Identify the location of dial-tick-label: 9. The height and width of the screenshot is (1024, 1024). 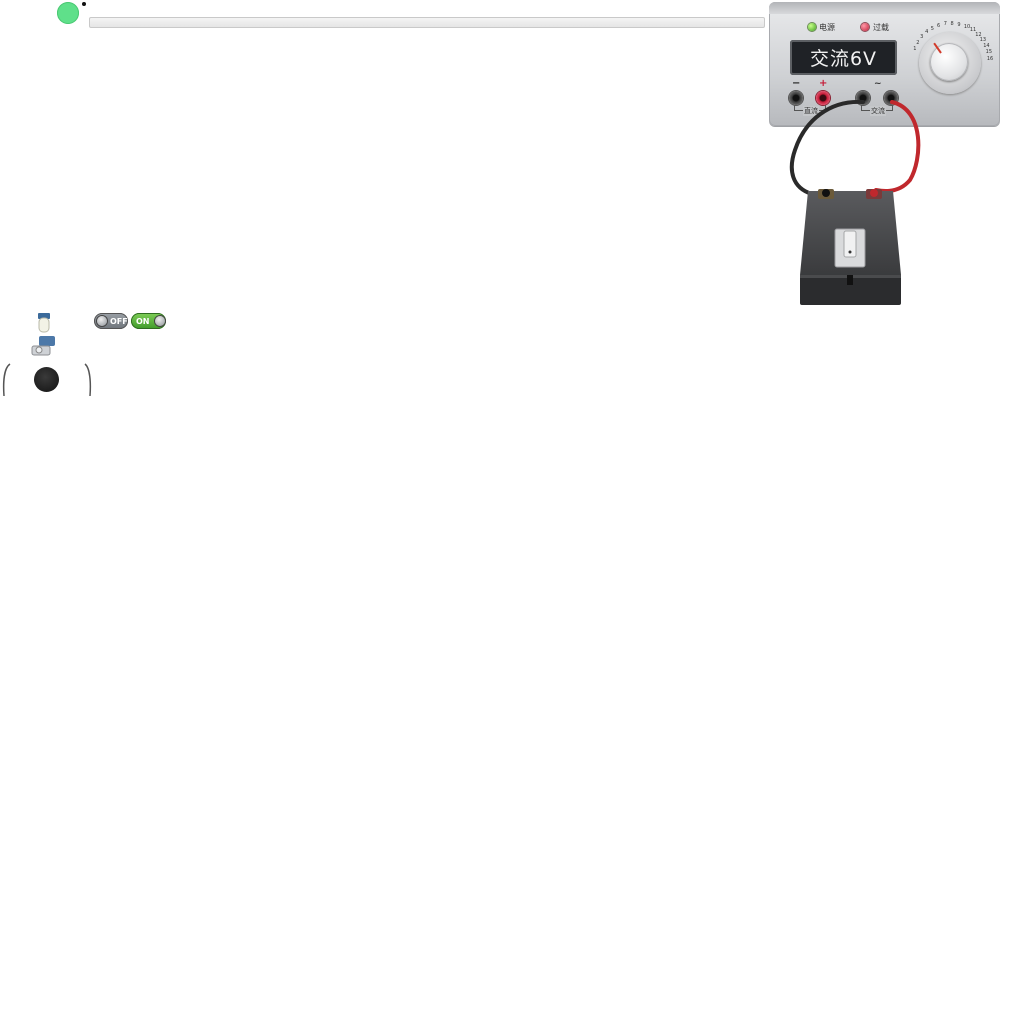
(959, 24).